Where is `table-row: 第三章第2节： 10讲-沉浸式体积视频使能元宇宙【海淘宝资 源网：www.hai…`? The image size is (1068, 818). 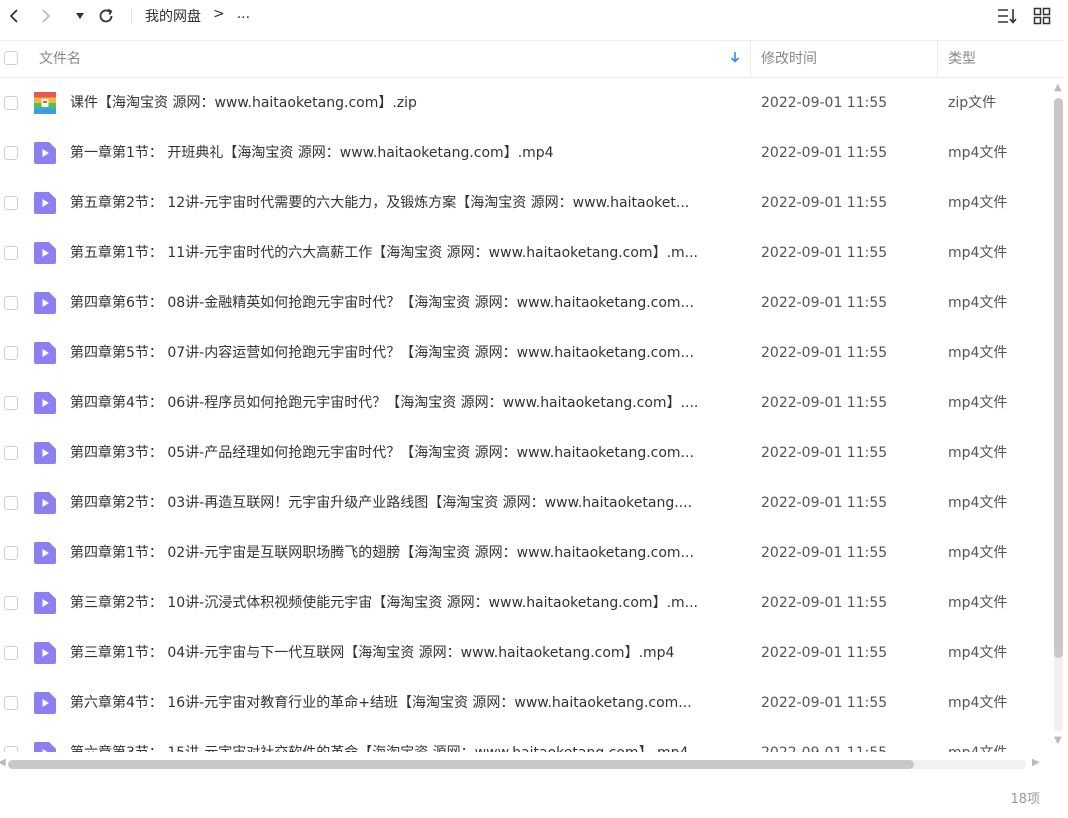
table-row: 第三章第2节： 10讲-沉浸式体积视频使能元宇宙【海淘宝资 源网：www.hai… is located at coordinates (526, 603).